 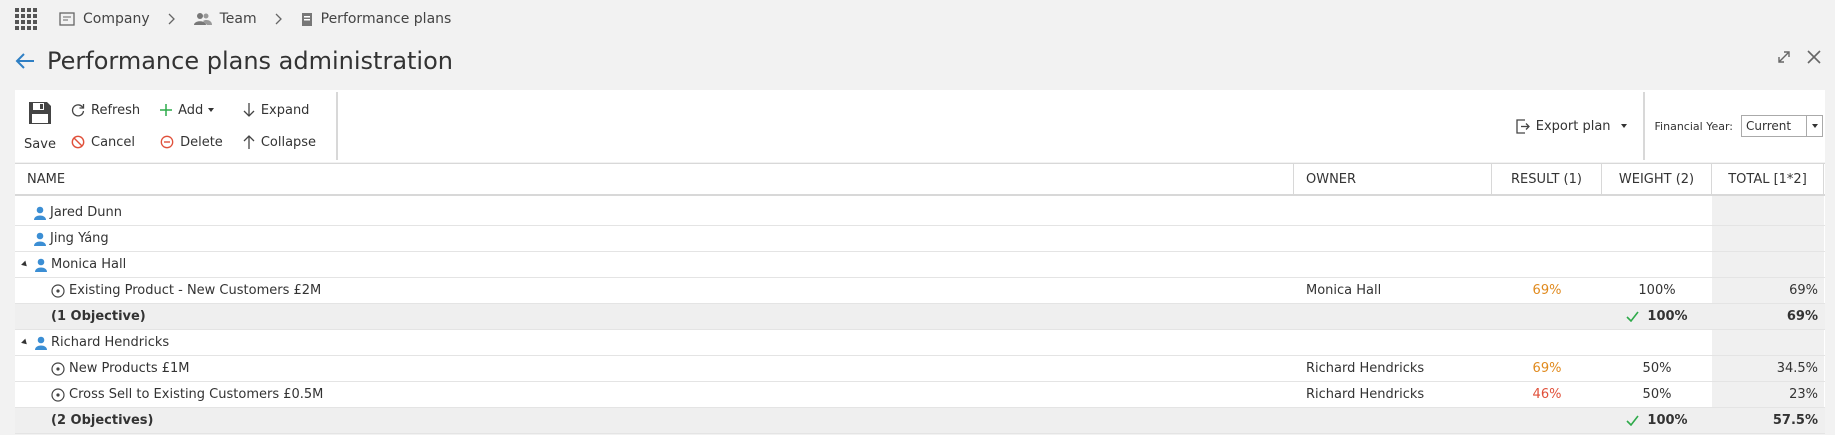 I want to click on result-cell: 46%, so click(x=1547, y=394).